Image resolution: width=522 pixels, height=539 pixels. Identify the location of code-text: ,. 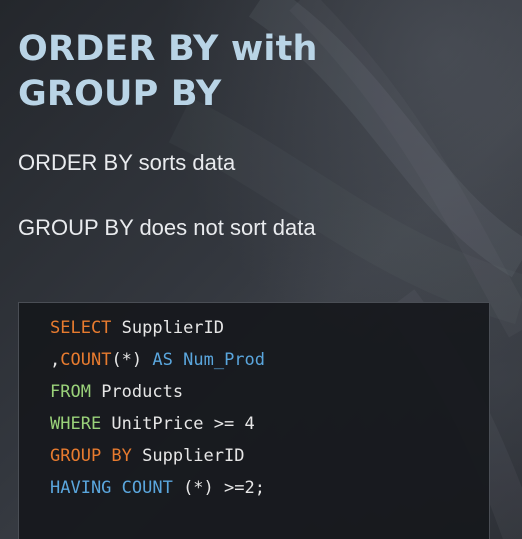
(55, 360).